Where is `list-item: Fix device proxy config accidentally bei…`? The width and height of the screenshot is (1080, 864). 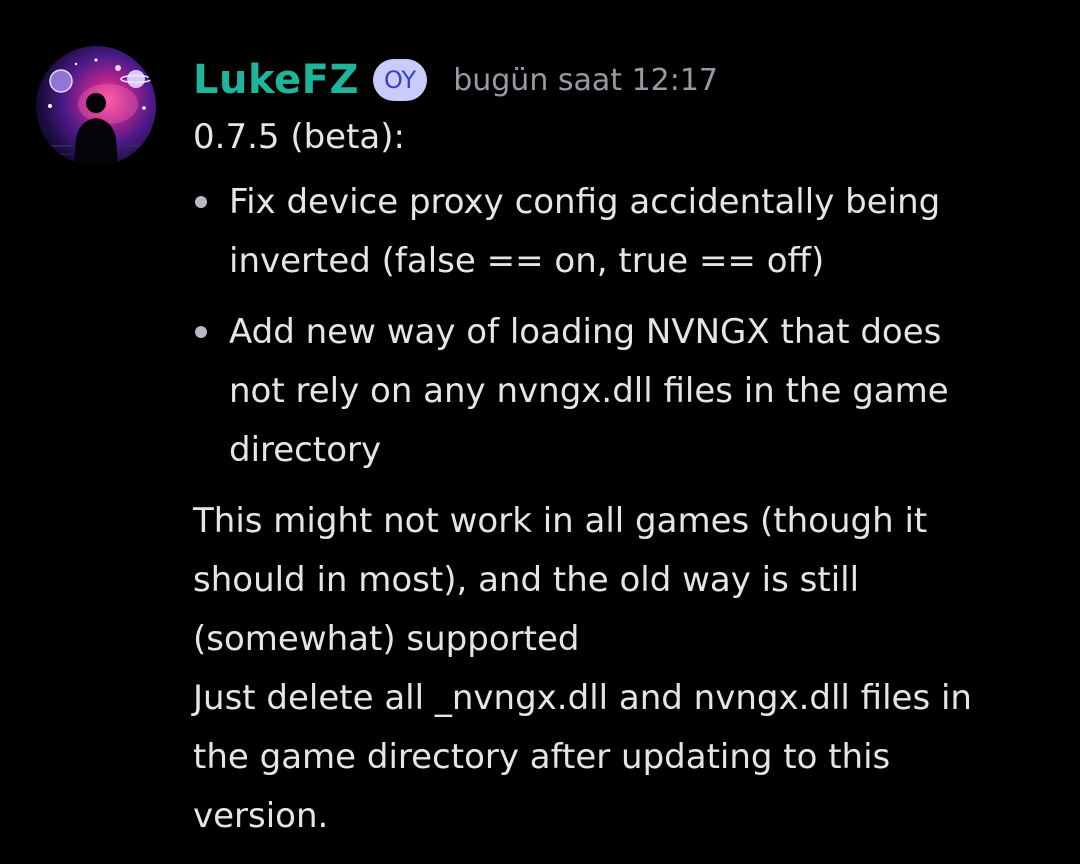 list-item: Fix device proxy config accidentally bei… is located at coordinates (618, 232).